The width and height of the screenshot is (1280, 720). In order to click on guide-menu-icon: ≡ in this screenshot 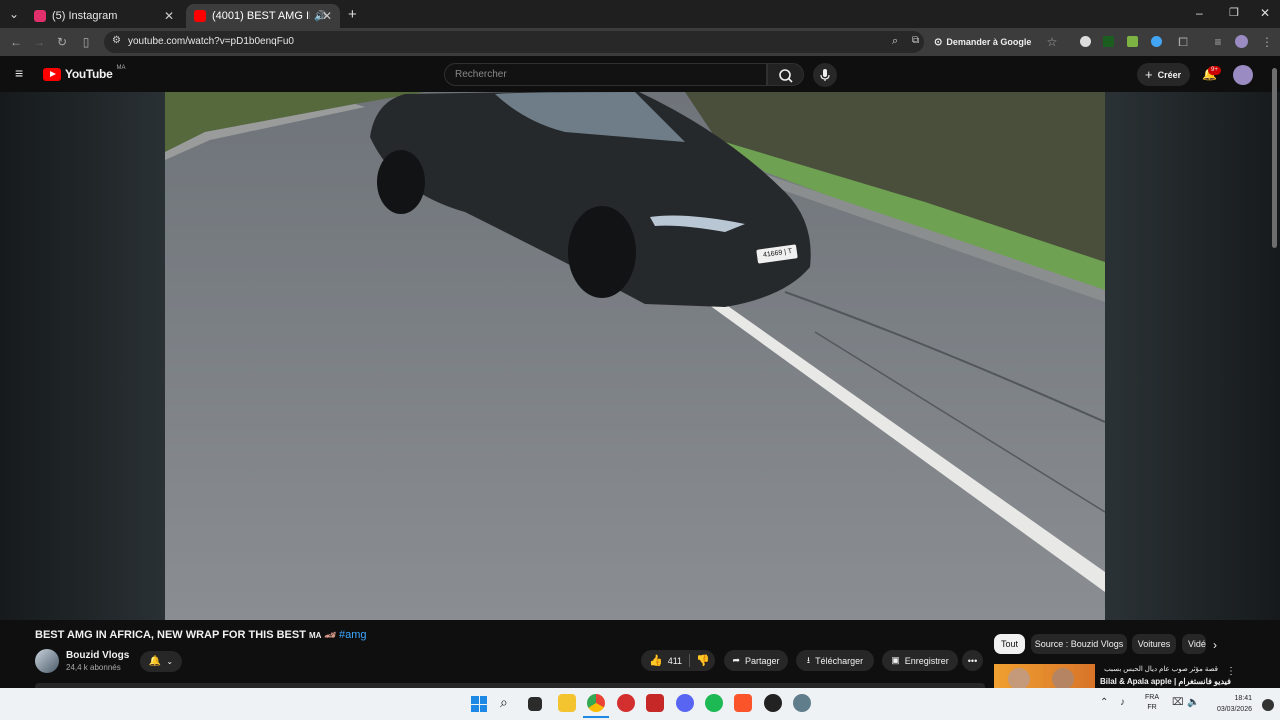, I will do `click(19, 73)`.